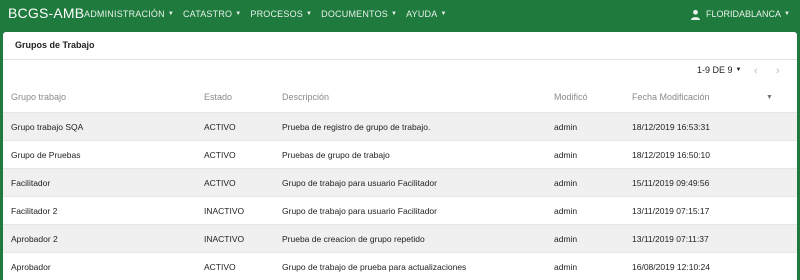  I want to click on user-menu: FLORIDABLANCA ▼, so click(740, 14).